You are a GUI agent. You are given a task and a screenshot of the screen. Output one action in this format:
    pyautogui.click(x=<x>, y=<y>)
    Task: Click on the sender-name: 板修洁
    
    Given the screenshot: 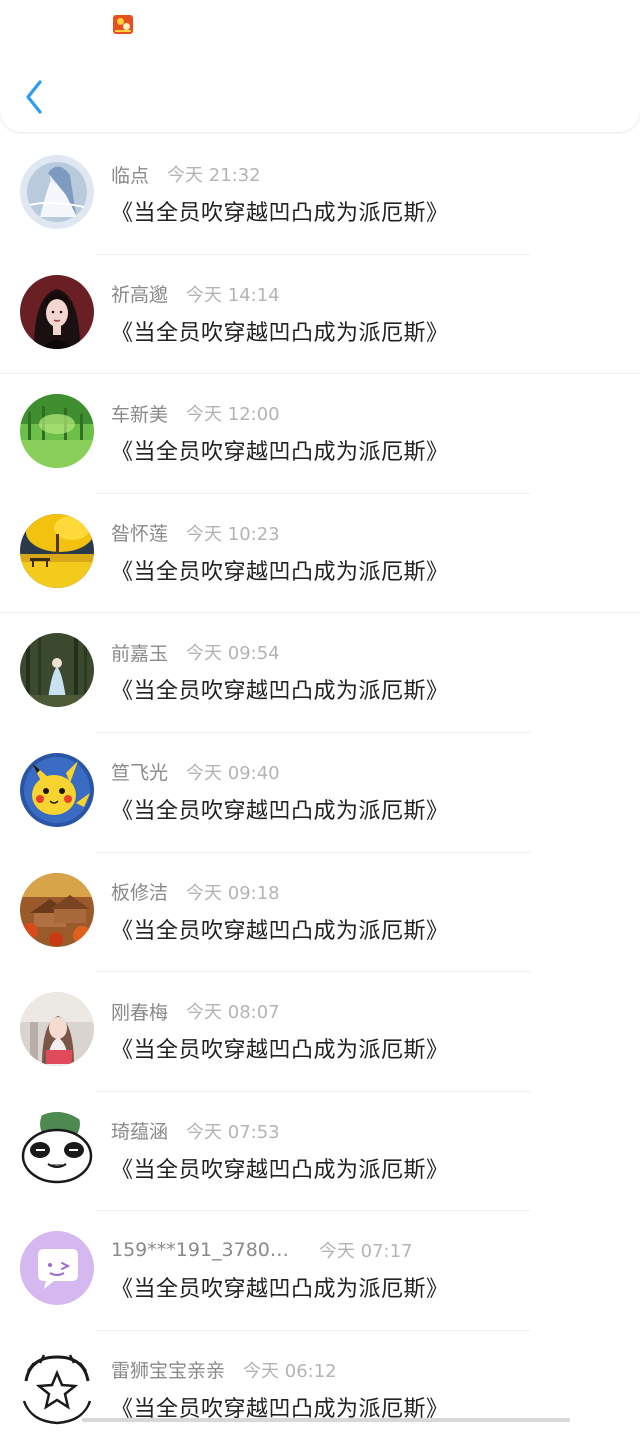 What is the action you would take?
    pyautogui.click(x=139, y=891)
    